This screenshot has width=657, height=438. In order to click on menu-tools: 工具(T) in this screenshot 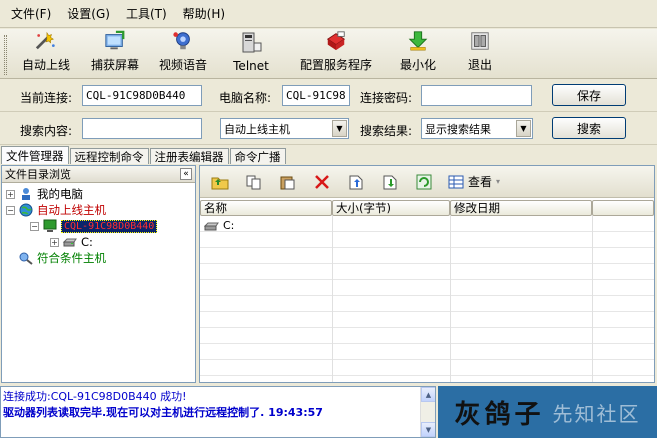, I will do `click(146, 13)`.